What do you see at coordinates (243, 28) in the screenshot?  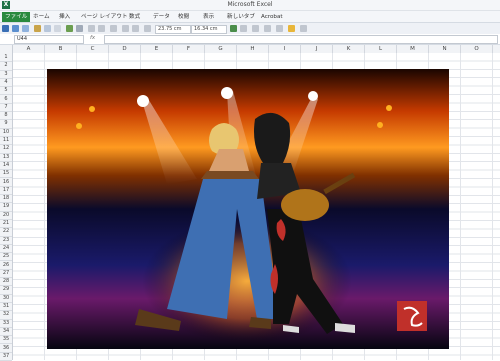 I see `style-icon` at bounding box center [243, 28].